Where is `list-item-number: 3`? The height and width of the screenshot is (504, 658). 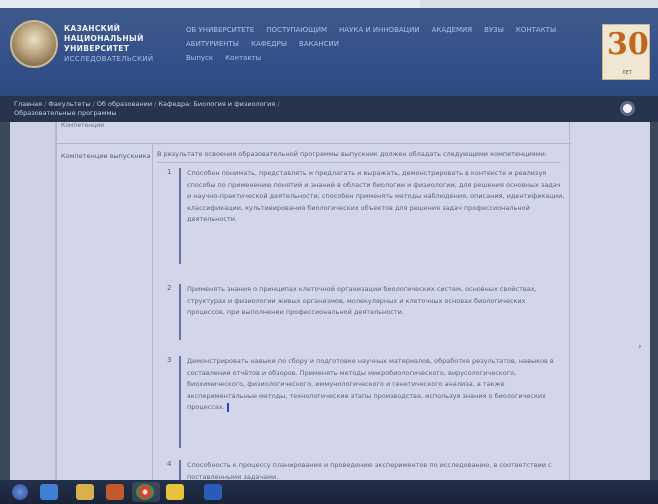
list-item-number: 3 is located at coordinates (169, 360).